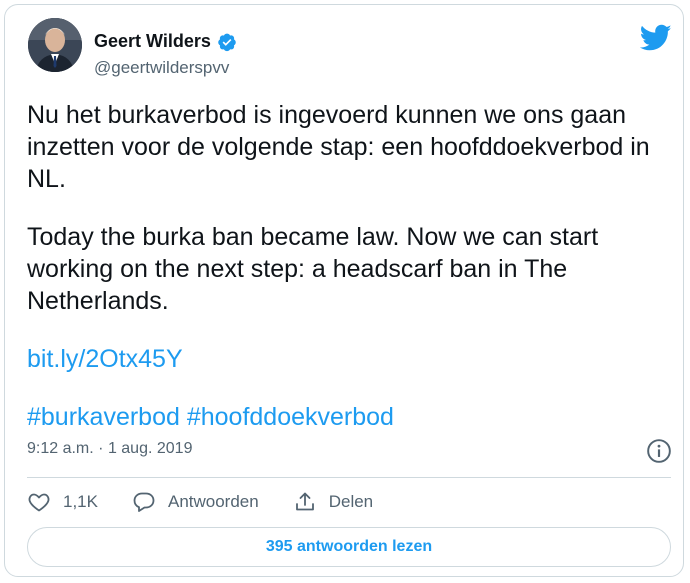  I want to click on share-button: Delen, so click(333, 502).